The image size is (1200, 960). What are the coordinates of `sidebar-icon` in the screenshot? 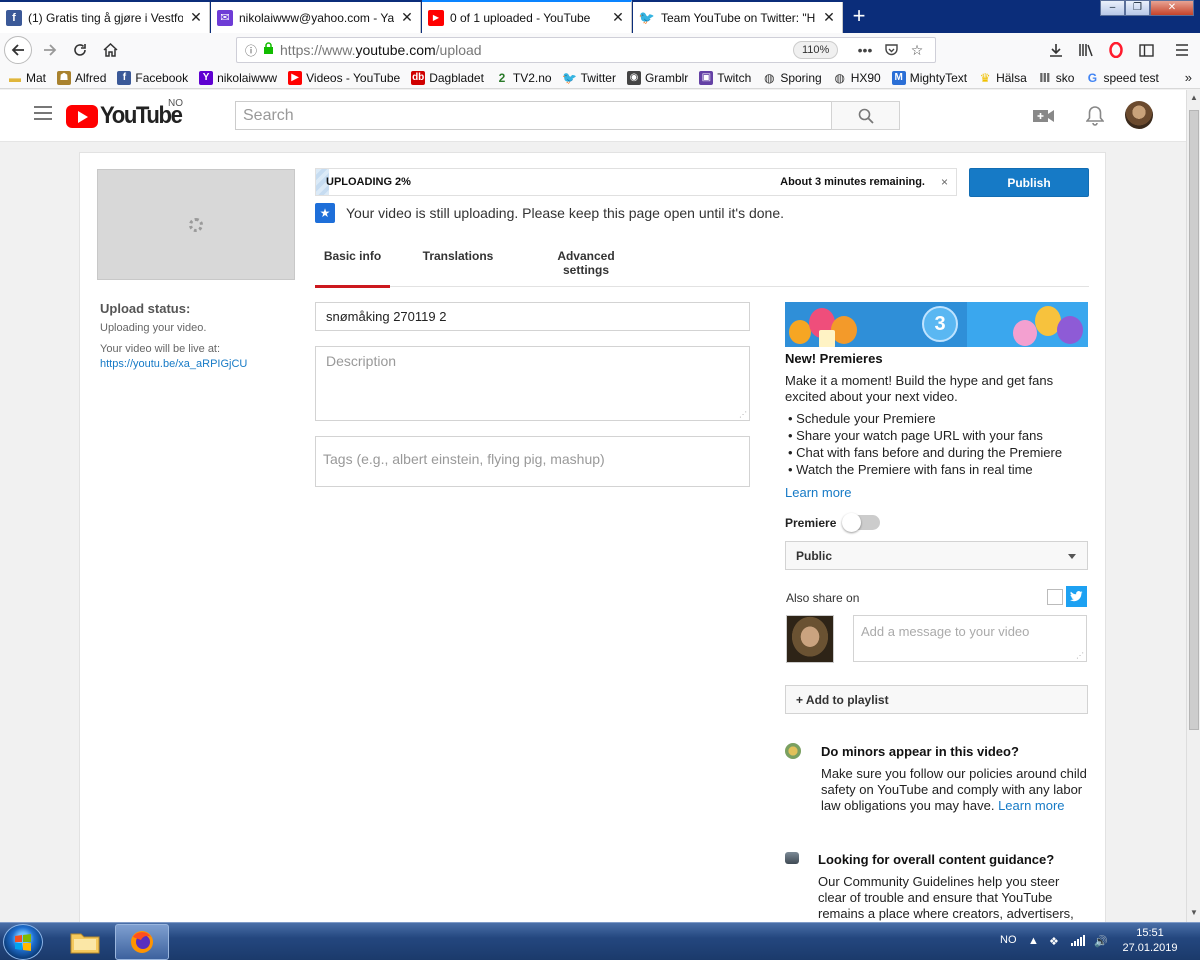 It's located at (1146, 50).